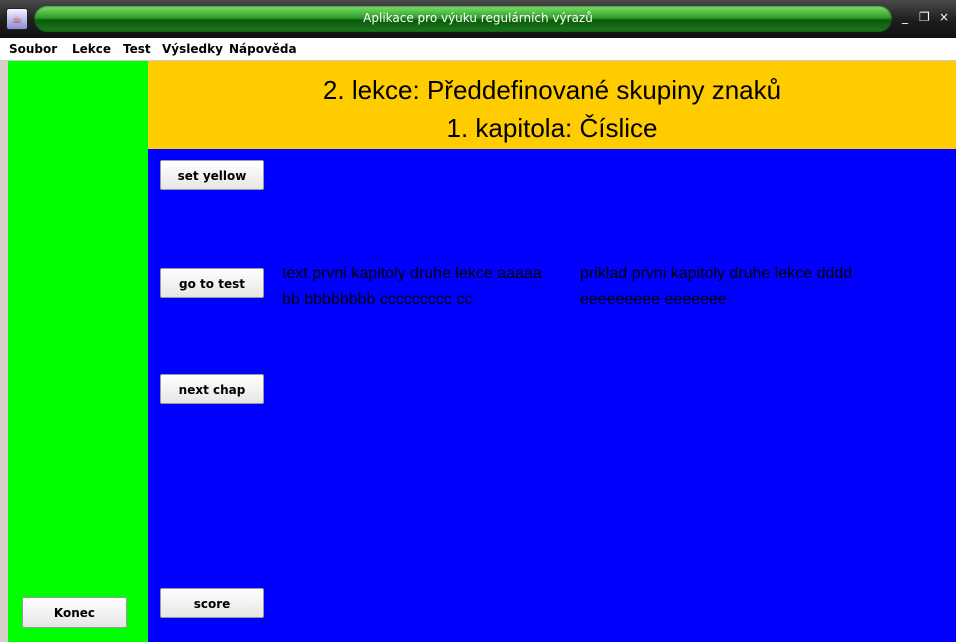 This screenshot has height=642, width=956. What do you see at coordinates (924, 17) in the screenshot?
I see `maximize-icon: ❐` at bounding box center [924, 17].